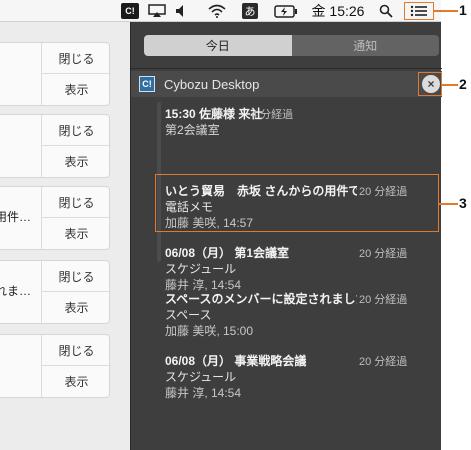 Image resolution: width=471 pixels, height=450 pixels. I want to click on notification-subtitle: 第2会議室, so click(192, 130).